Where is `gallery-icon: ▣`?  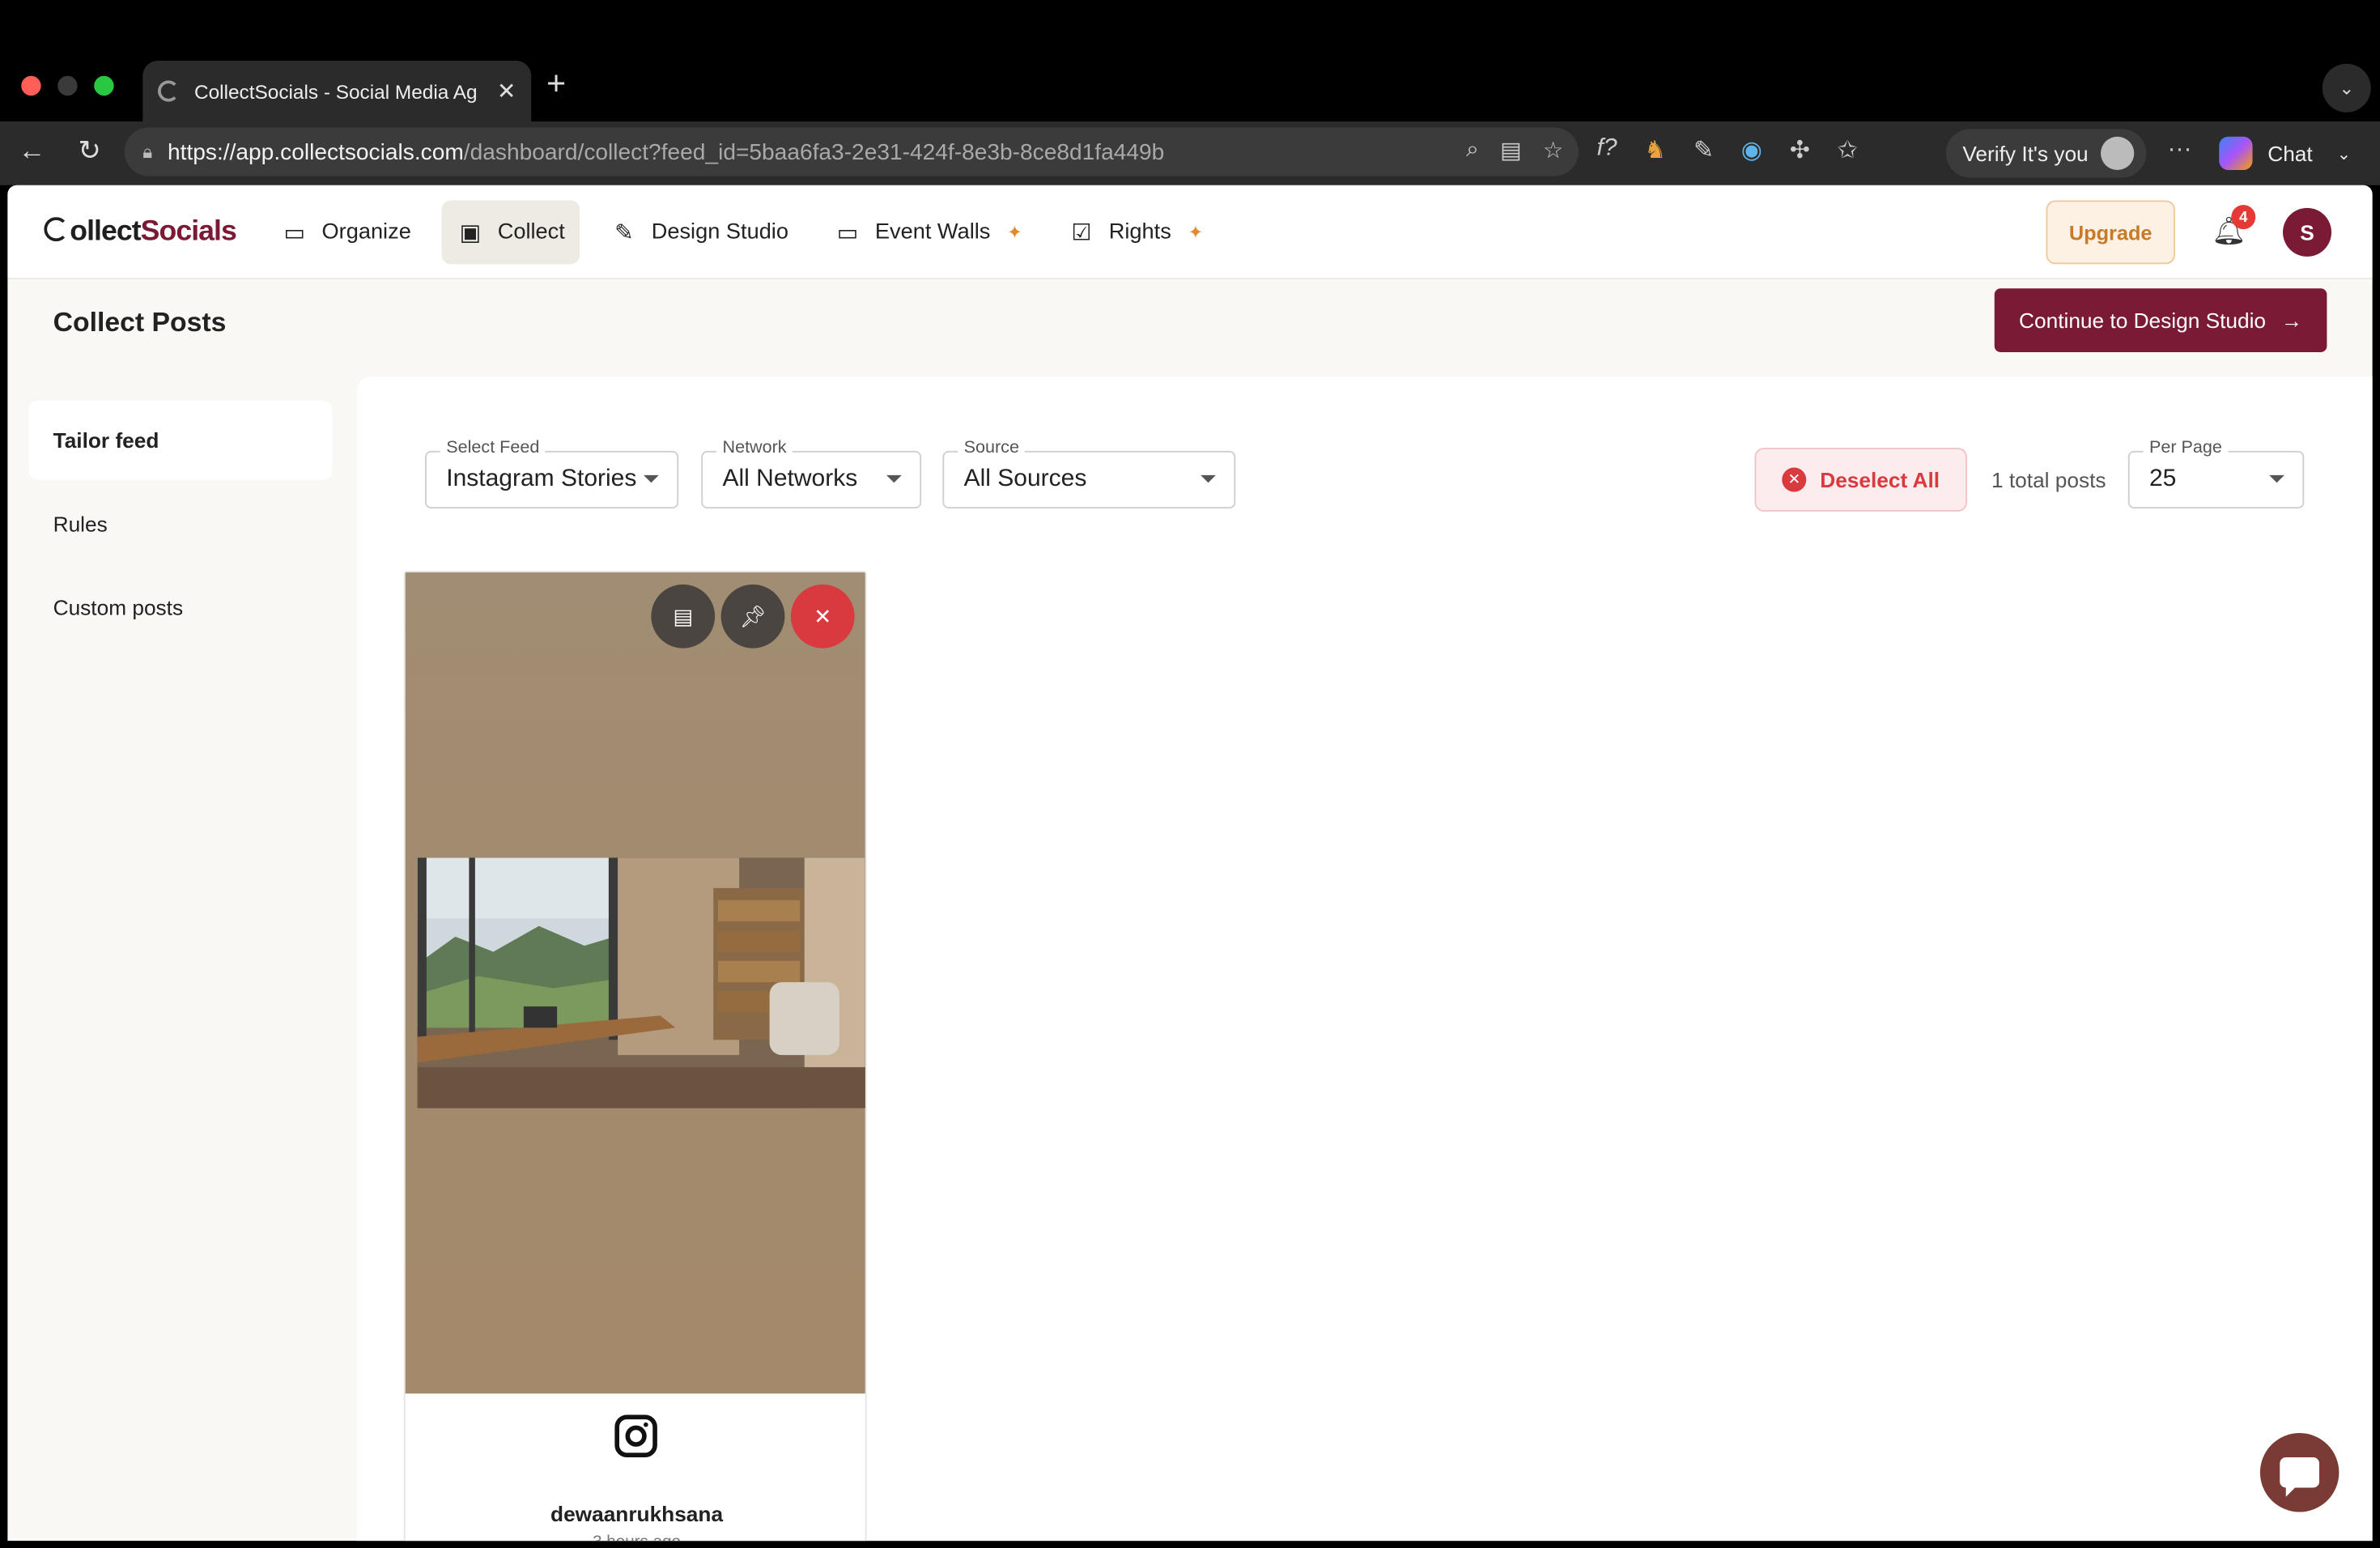
gallery-icon: ▣ is located at coordinates (471, 233).